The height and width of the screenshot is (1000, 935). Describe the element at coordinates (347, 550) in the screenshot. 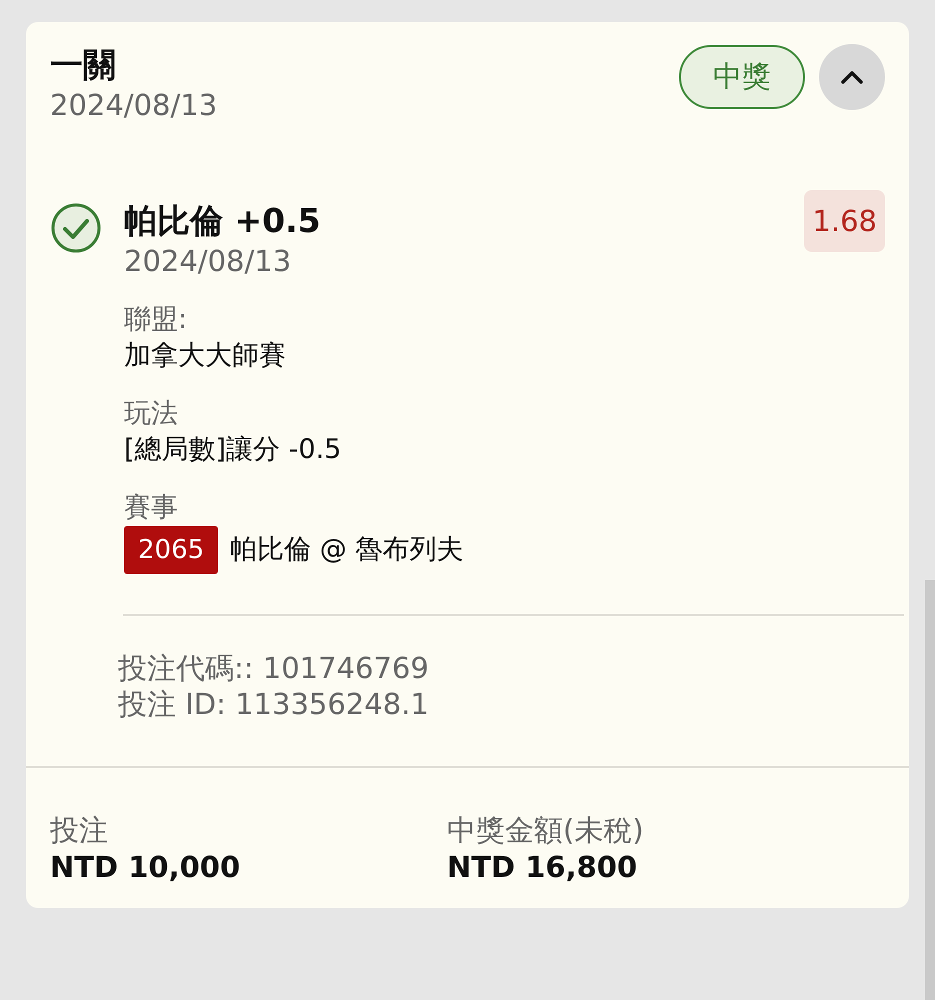

I see `detail-value: 帕比倫 @ 魯布列夫` at that location.